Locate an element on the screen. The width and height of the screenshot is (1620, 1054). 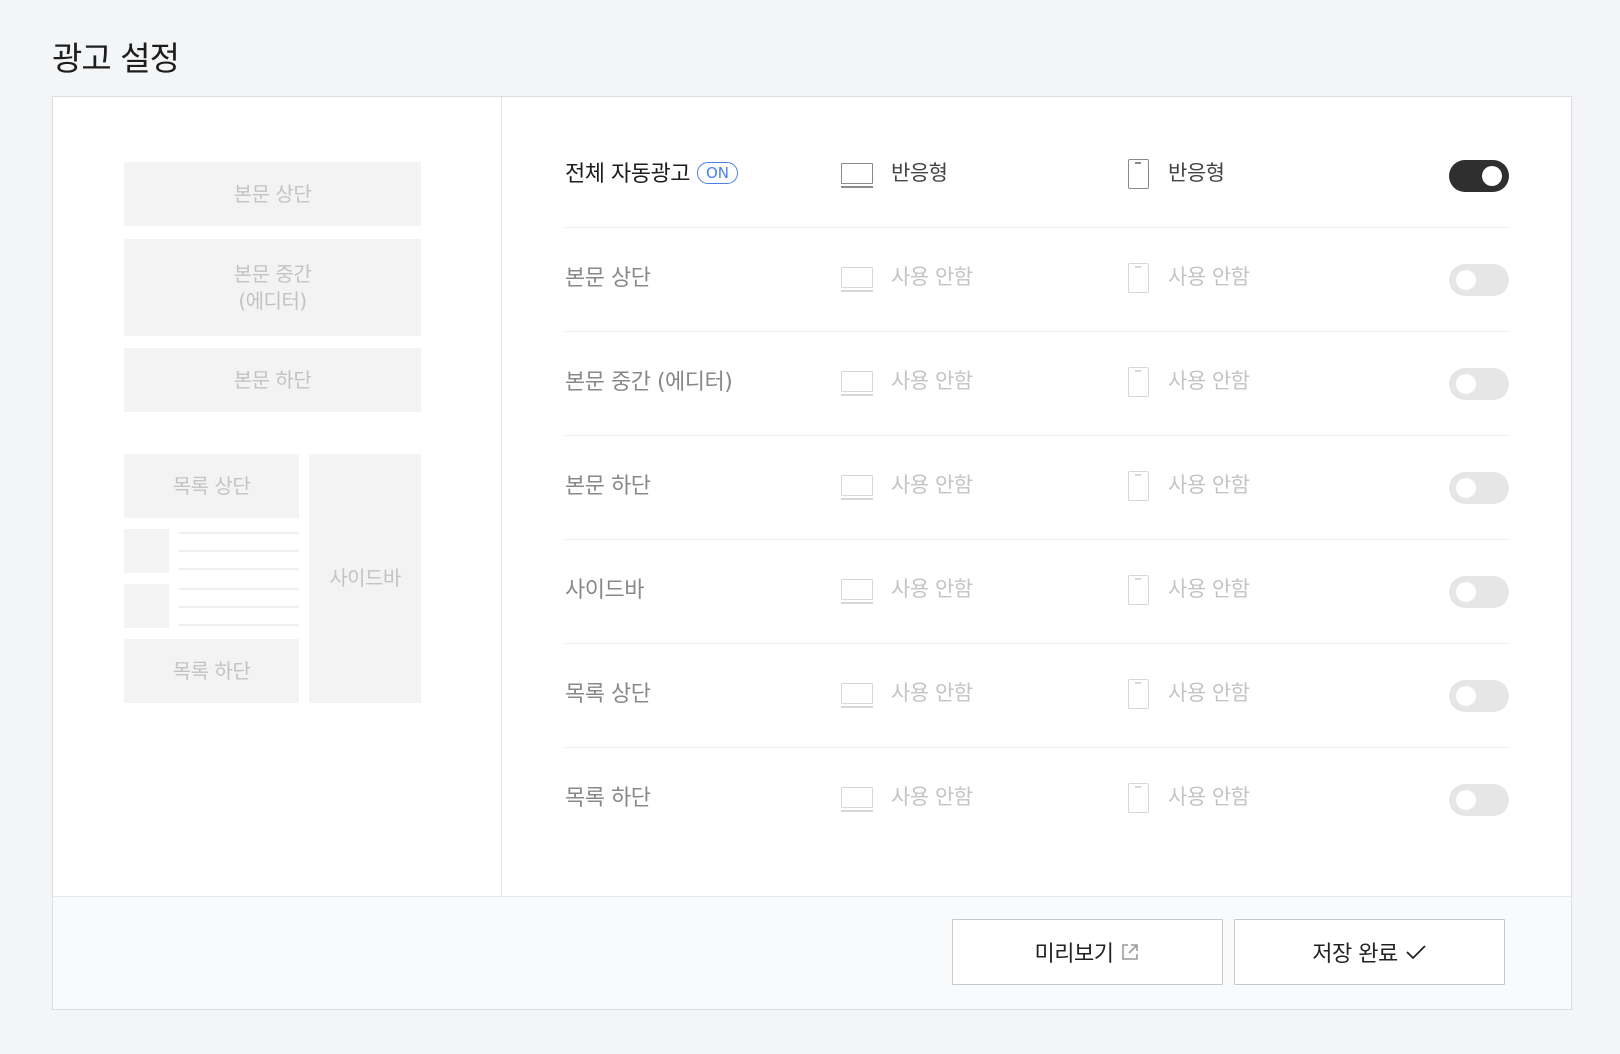
row-label: 목록 하단 is located at coordinates (608, 798).